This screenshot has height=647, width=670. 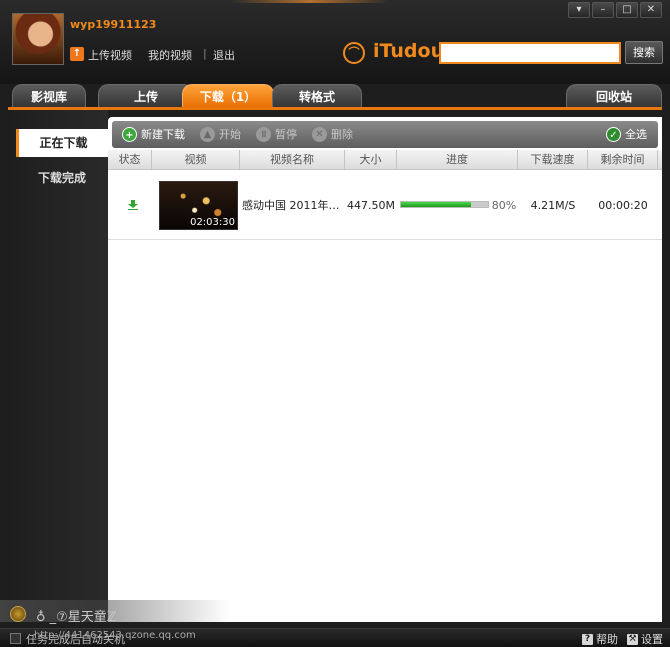 I want to click on column-header-video: 视频, so click(x=196, y=160).